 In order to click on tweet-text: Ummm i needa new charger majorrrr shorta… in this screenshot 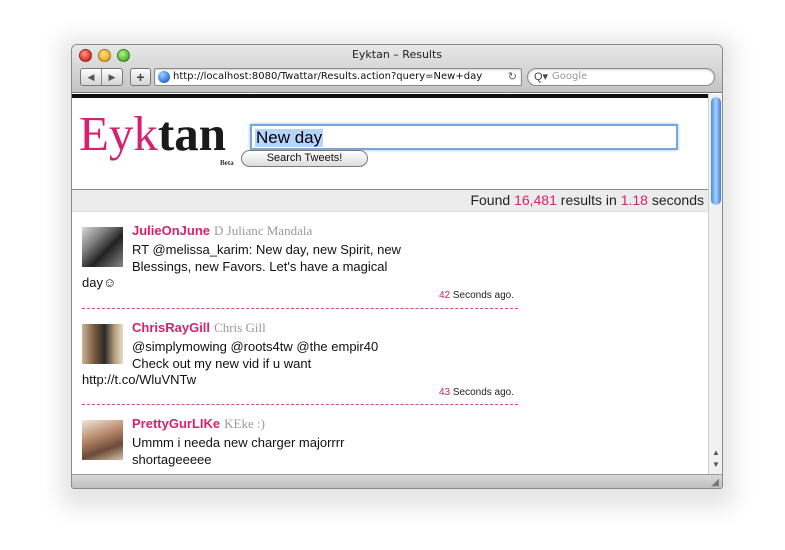, I will do `click(238, 451)`.